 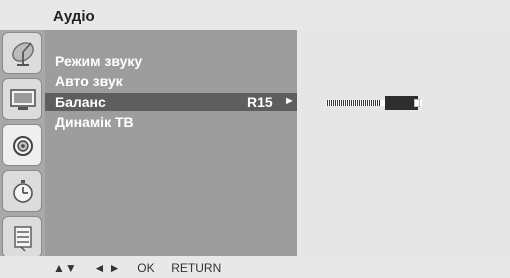 I want to click on menu-item-label: Авто звук, so click(x=89, y=81).